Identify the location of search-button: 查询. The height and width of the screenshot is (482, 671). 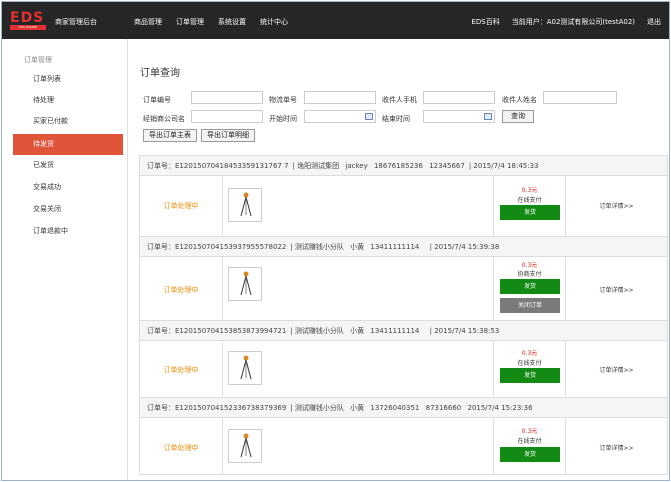
(518, 116).